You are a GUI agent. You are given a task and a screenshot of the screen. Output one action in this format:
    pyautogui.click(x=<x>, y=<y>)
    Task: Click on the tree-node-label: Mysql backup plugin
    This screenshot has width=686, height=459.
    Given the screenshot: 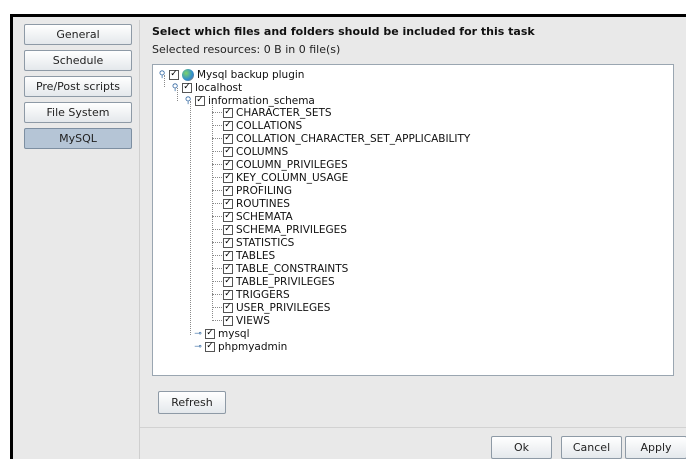 What is the action you would take?
    pyautogui.click(x=251, y=74)
    